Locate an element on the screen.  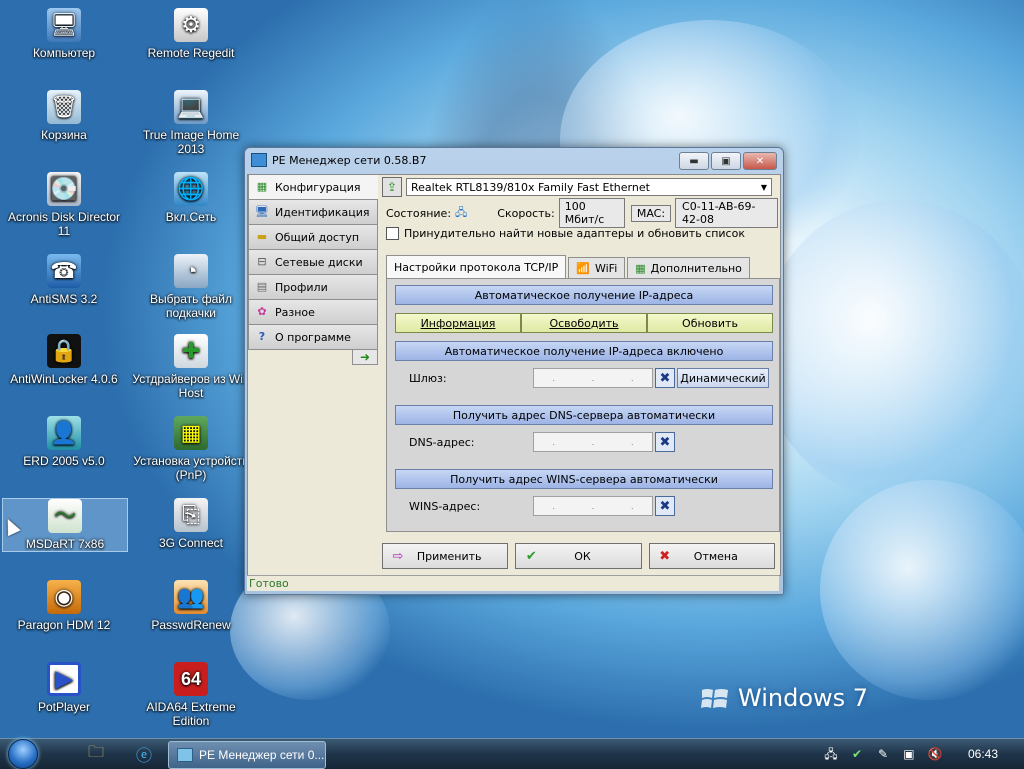
windows-flag-icon is located at coordinates (714, 698).